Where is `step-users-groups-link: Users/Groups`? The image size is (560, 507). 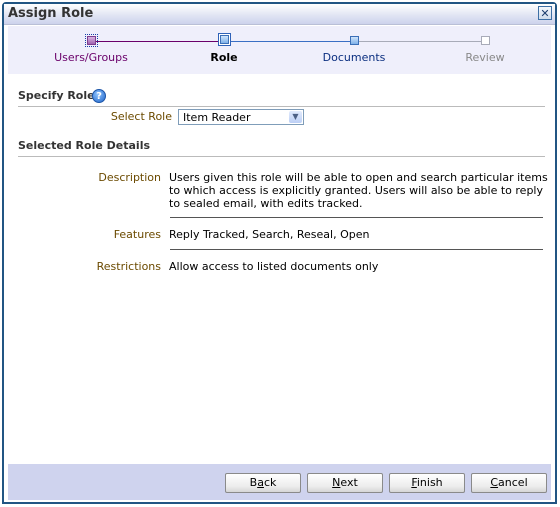
step-users-groups-link: Users/Groups is located at coordinates (91, 57).